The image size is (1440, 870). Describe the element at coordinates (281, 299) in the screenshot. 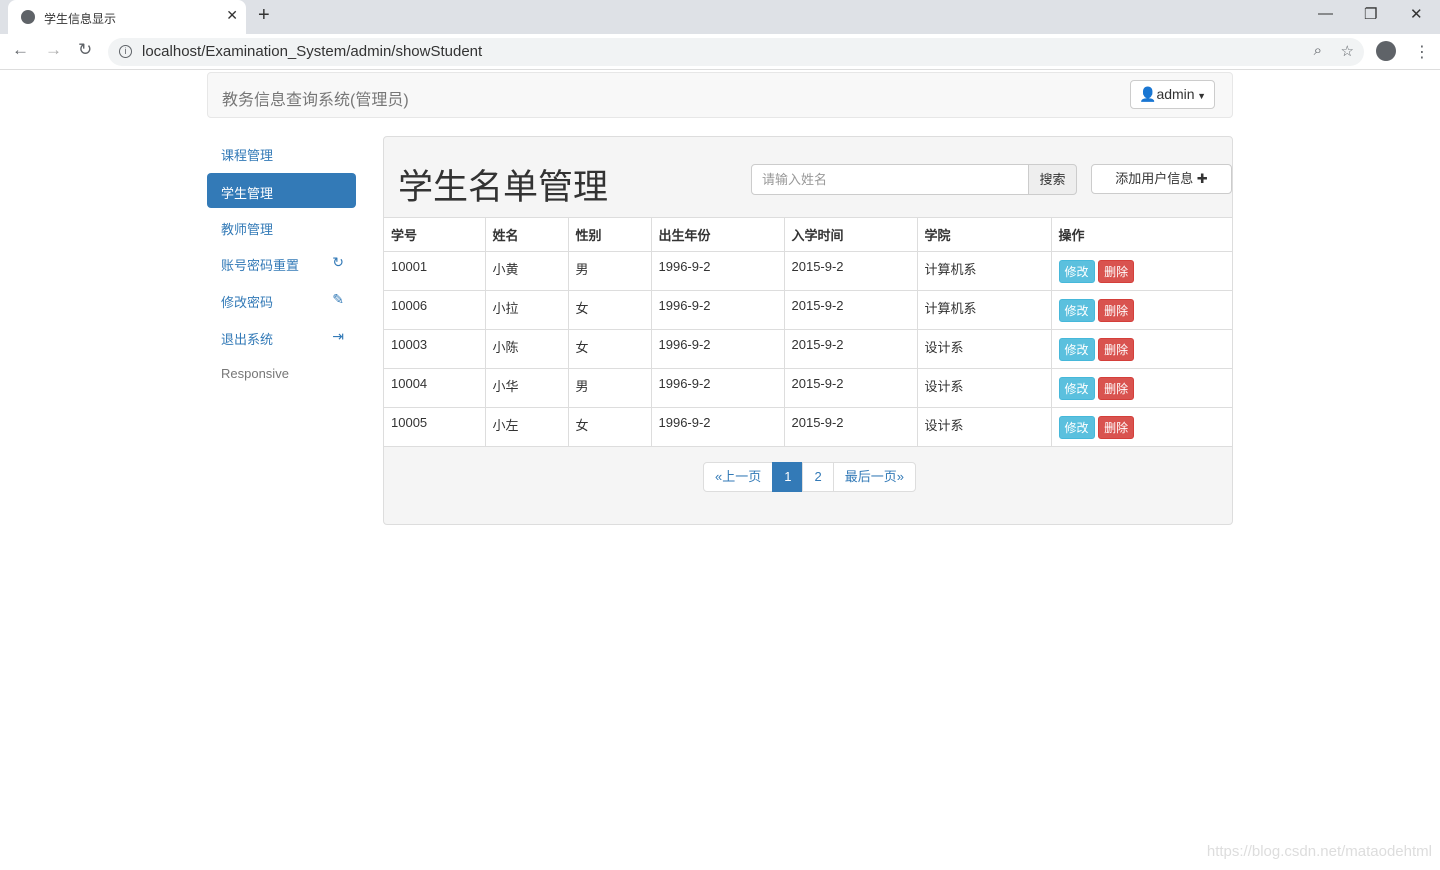

I see `sidebar-item-change-password: 修改密码 ✎` at that location.